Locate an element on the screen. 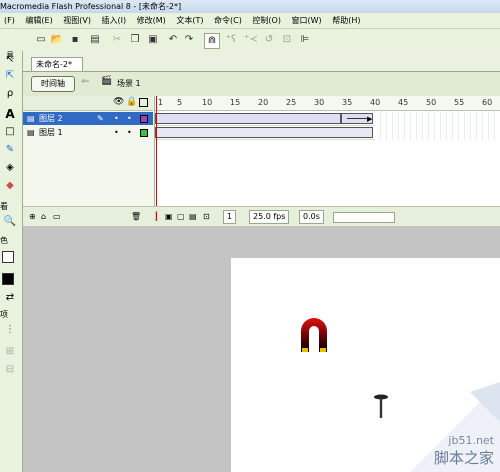 Image resolution: width=500 pixels, height=472 pixels. paste-icon: ▣ is located at coordinates (153, 40).